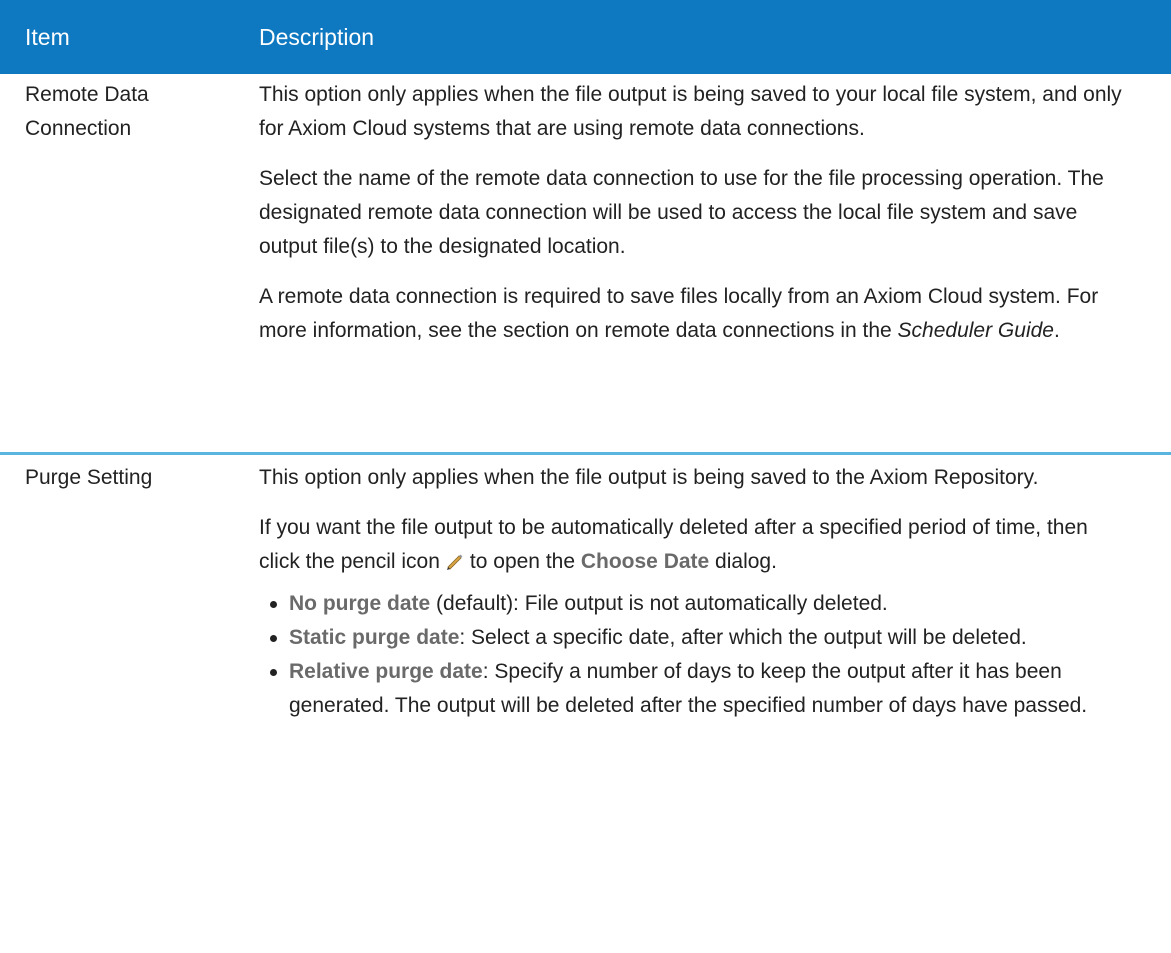 The height and width of the screenshot is (953, 1171). What do you see at coordinates (386, 671) in the screenshot?
I see `option-label: Relative purge date` at bounding box center [386, 671].